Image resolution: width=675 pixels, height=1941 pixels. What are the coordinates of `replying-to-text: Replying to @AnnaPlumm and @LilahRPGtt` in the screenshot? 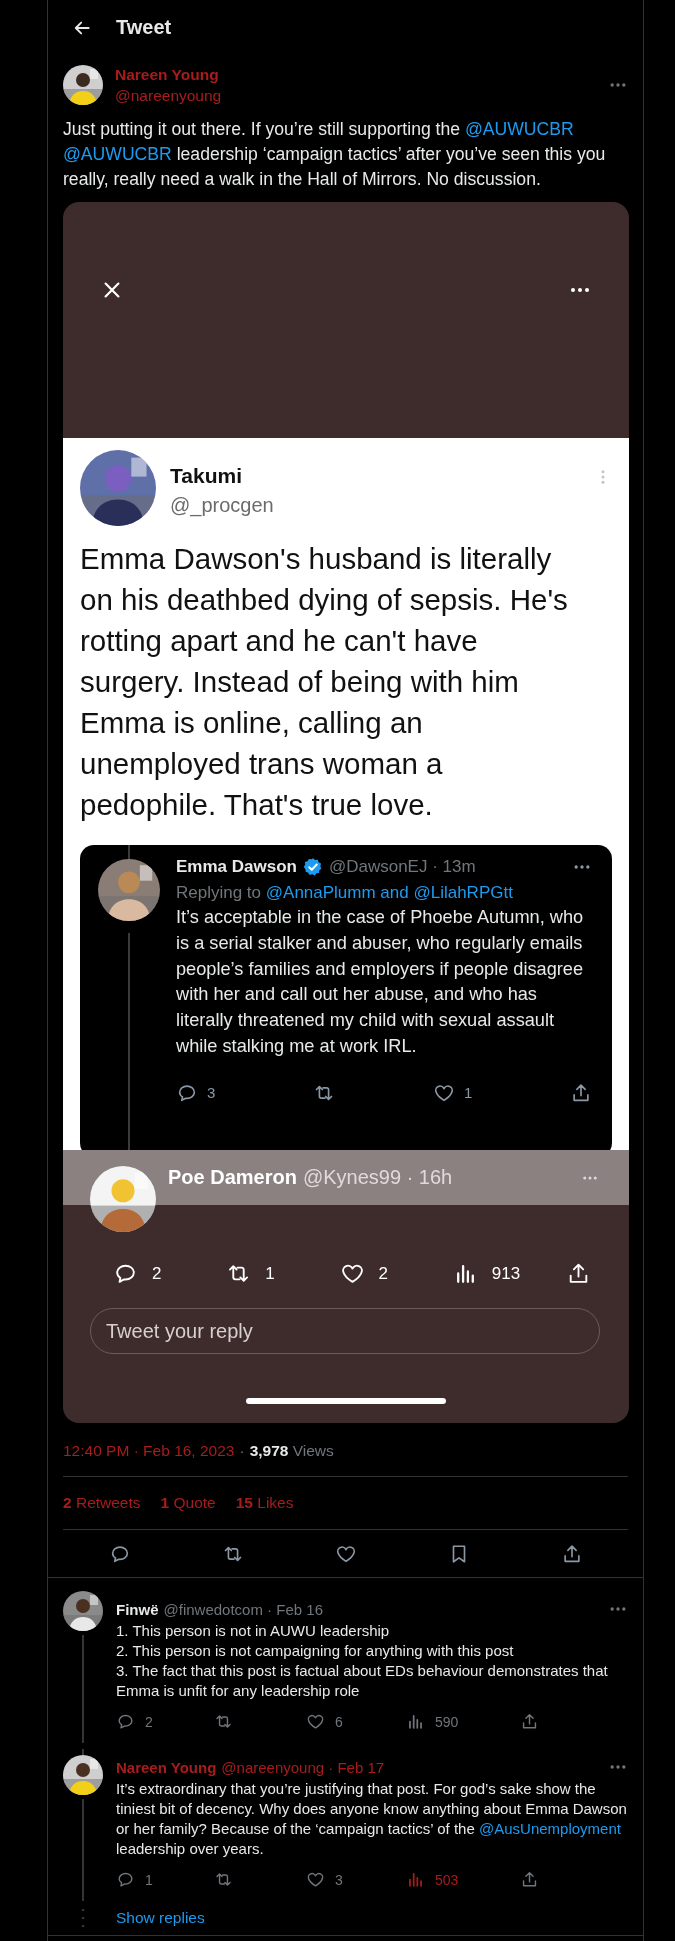 It's located at (345, 893).